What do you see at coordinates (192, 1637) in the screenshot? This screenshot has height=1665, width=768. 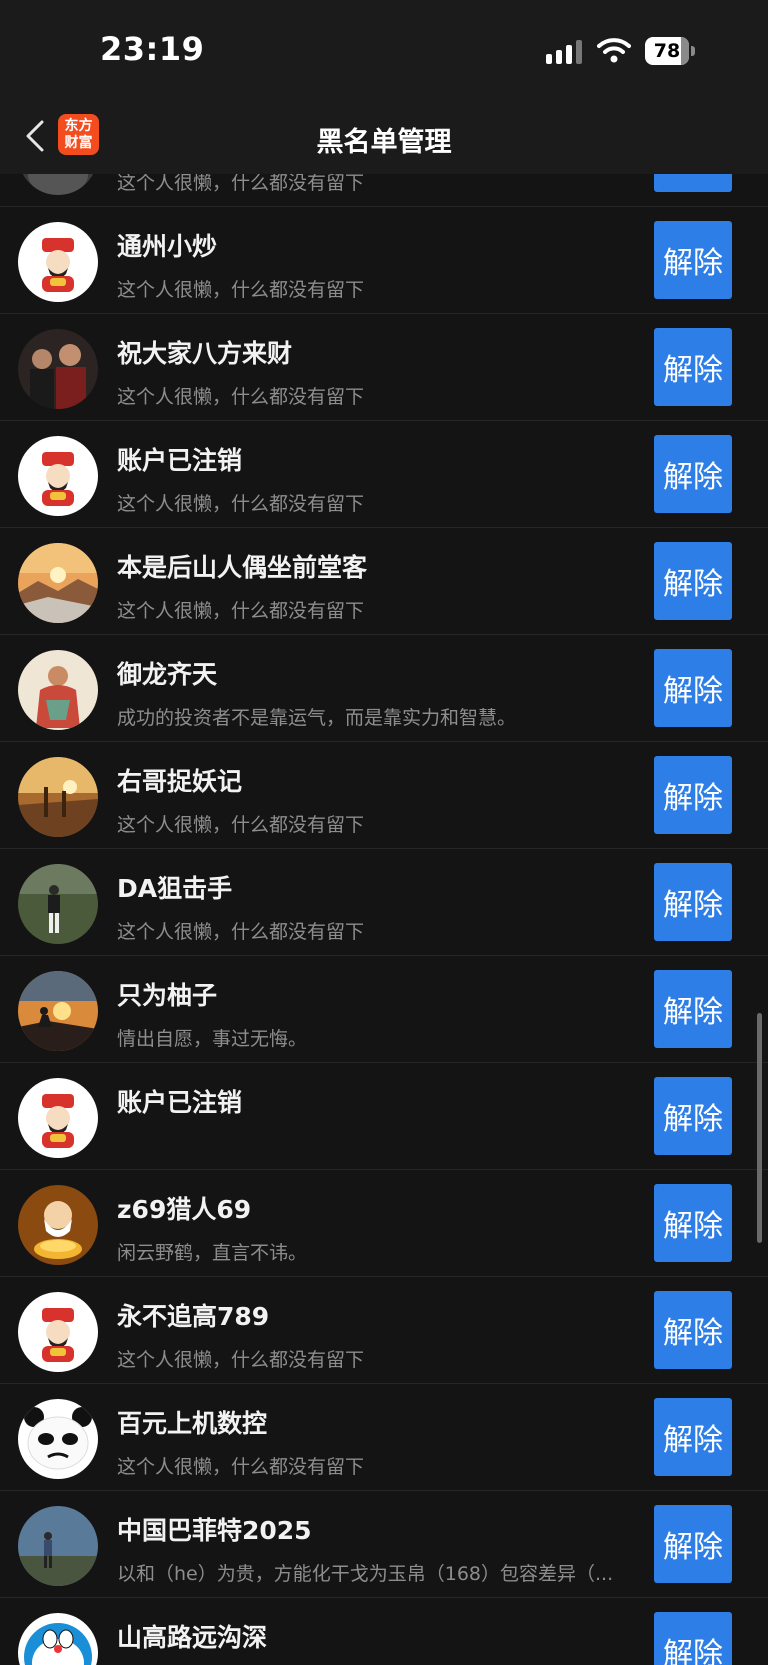 I see `user-name: 山高路远沟深` at bounding box center [192, 1637].